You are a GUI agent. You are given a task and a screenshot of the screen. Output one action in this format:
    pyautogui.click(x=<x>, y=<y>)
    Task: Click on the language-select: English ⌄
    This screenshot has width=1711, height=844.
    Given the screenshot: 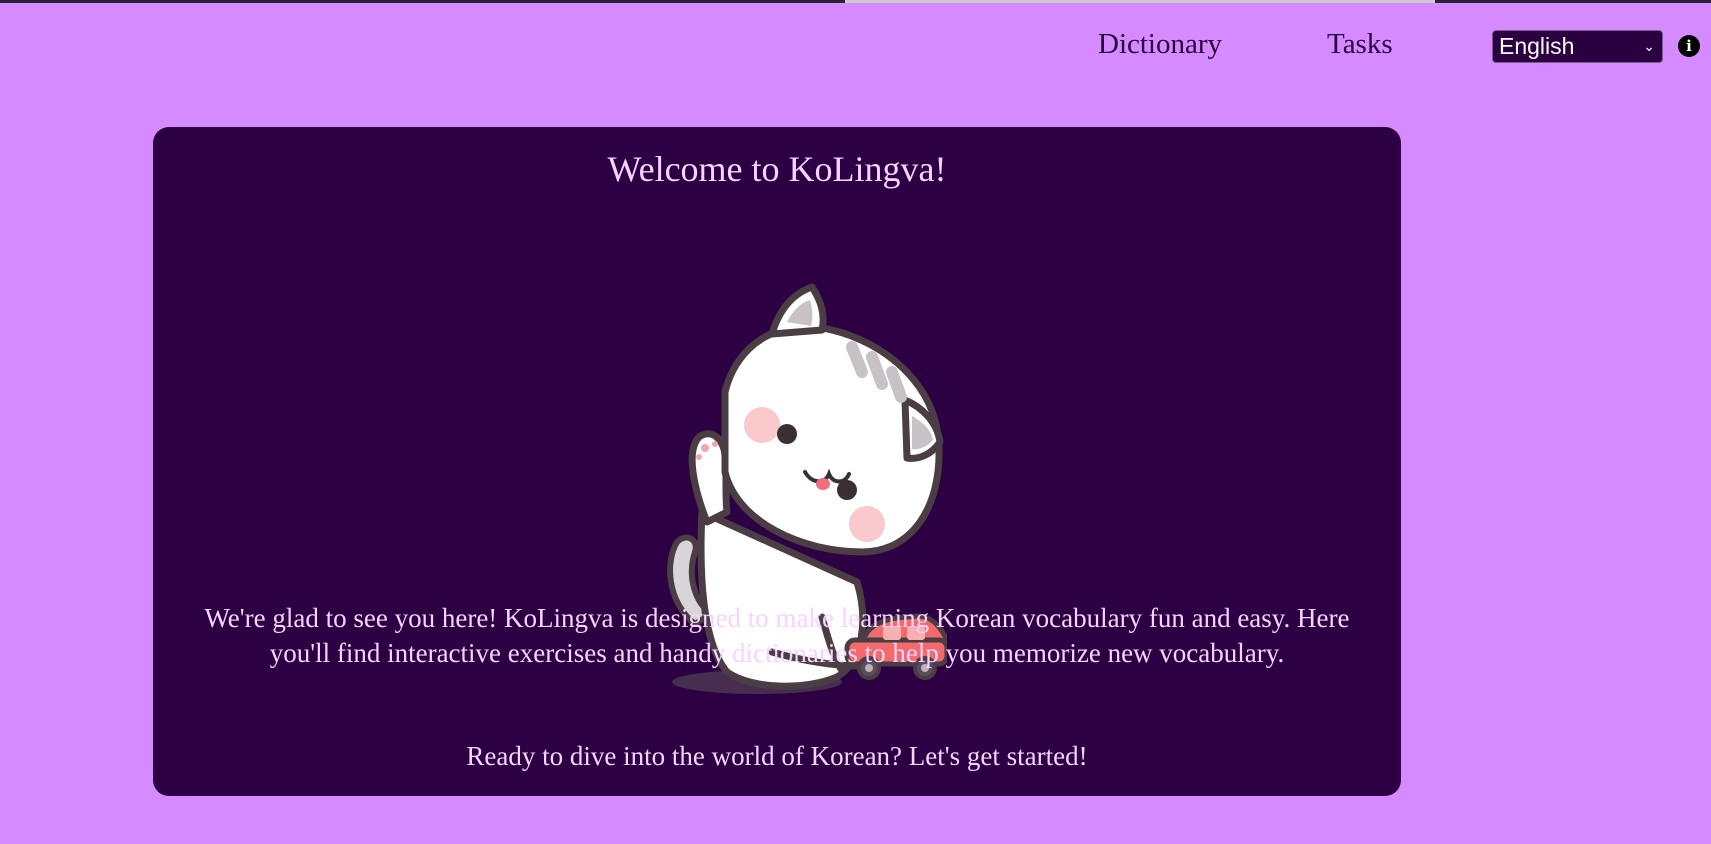 What is the action you would take?
    pyautogui.click(x=1577, y=46)
    